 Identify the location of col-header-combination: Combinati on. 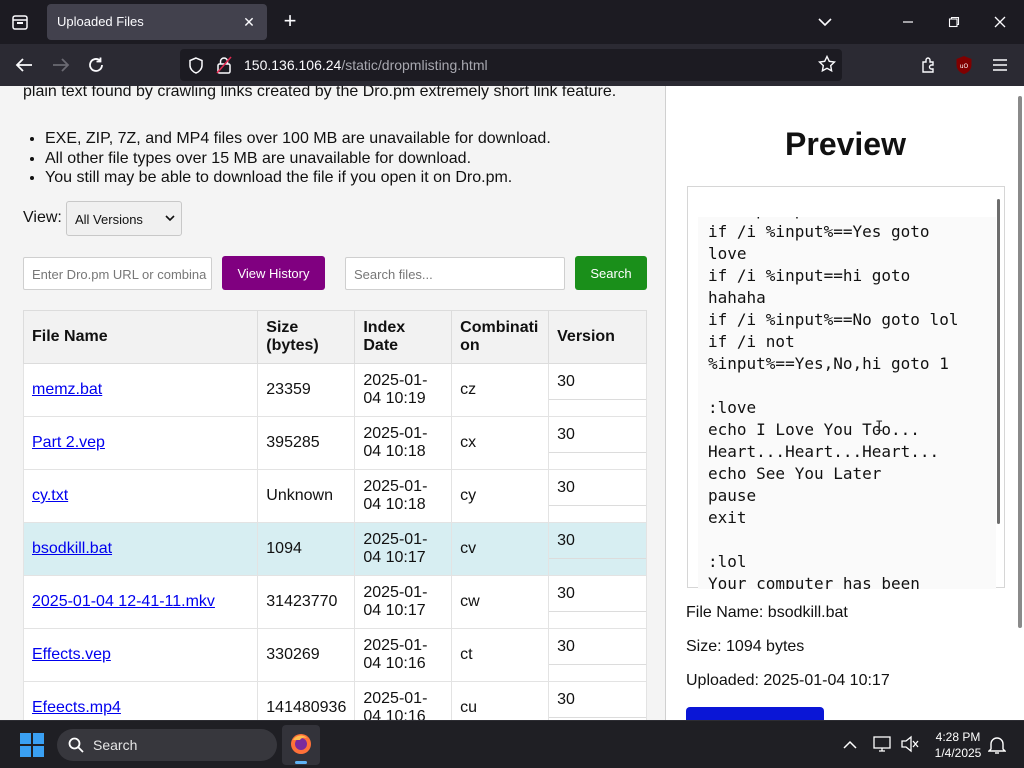
(500, 337).